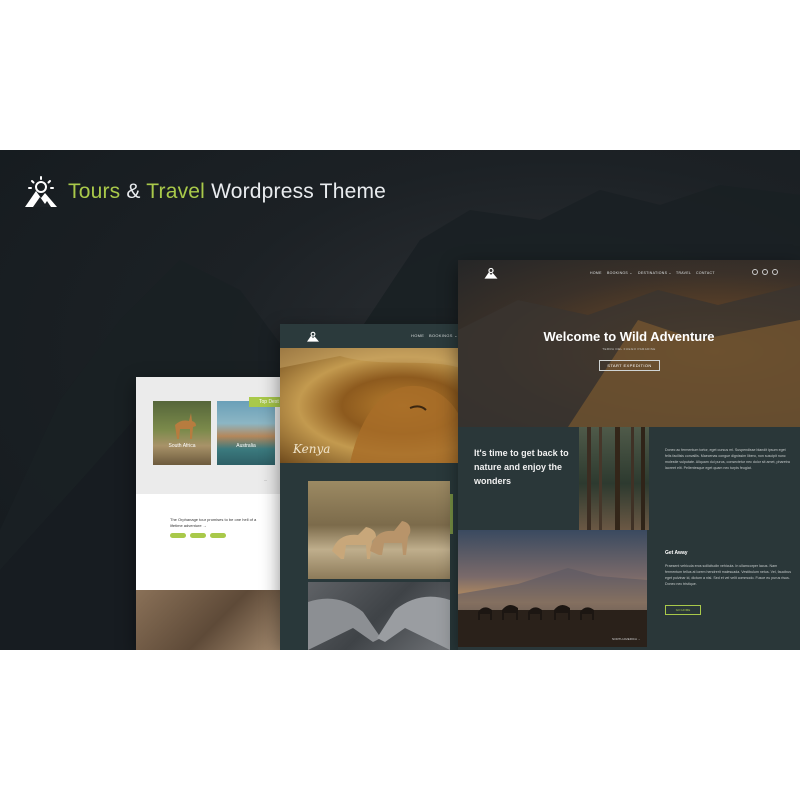 Image resolution: width=800 pixels, height=800 pixels. What do you see at coordinates (133, 191) in the screenshot?
I see `title-amp: &` at bounding box center [133, 191].